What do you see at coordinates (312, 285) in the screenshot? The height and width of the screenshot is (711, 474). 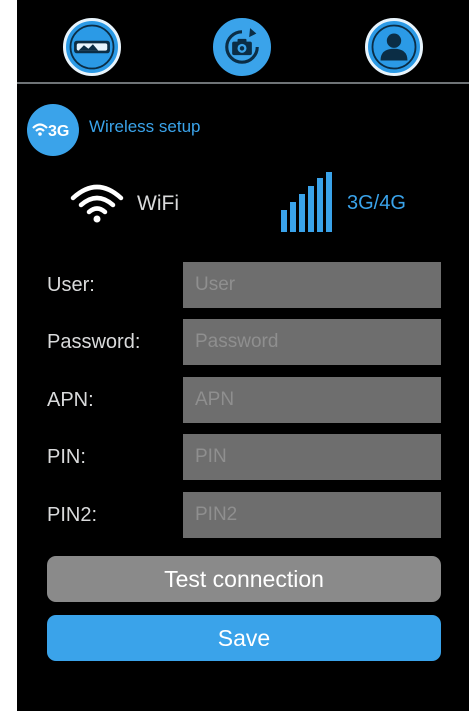 I see `user-input` at bounding box center [312, 285].